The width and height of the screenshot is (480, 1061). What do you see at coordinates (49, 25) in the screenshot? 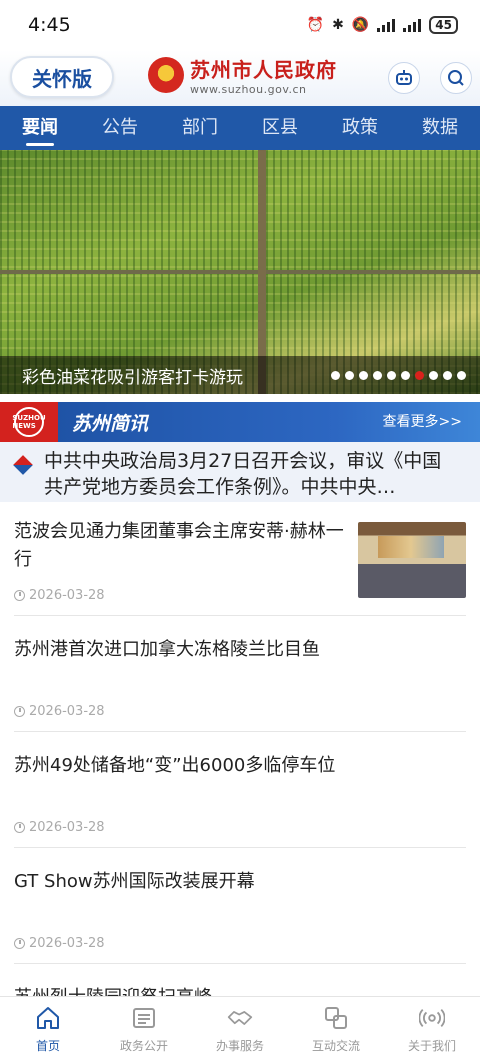
I see `status-time: 4:45` at bounding box center [49, 25].